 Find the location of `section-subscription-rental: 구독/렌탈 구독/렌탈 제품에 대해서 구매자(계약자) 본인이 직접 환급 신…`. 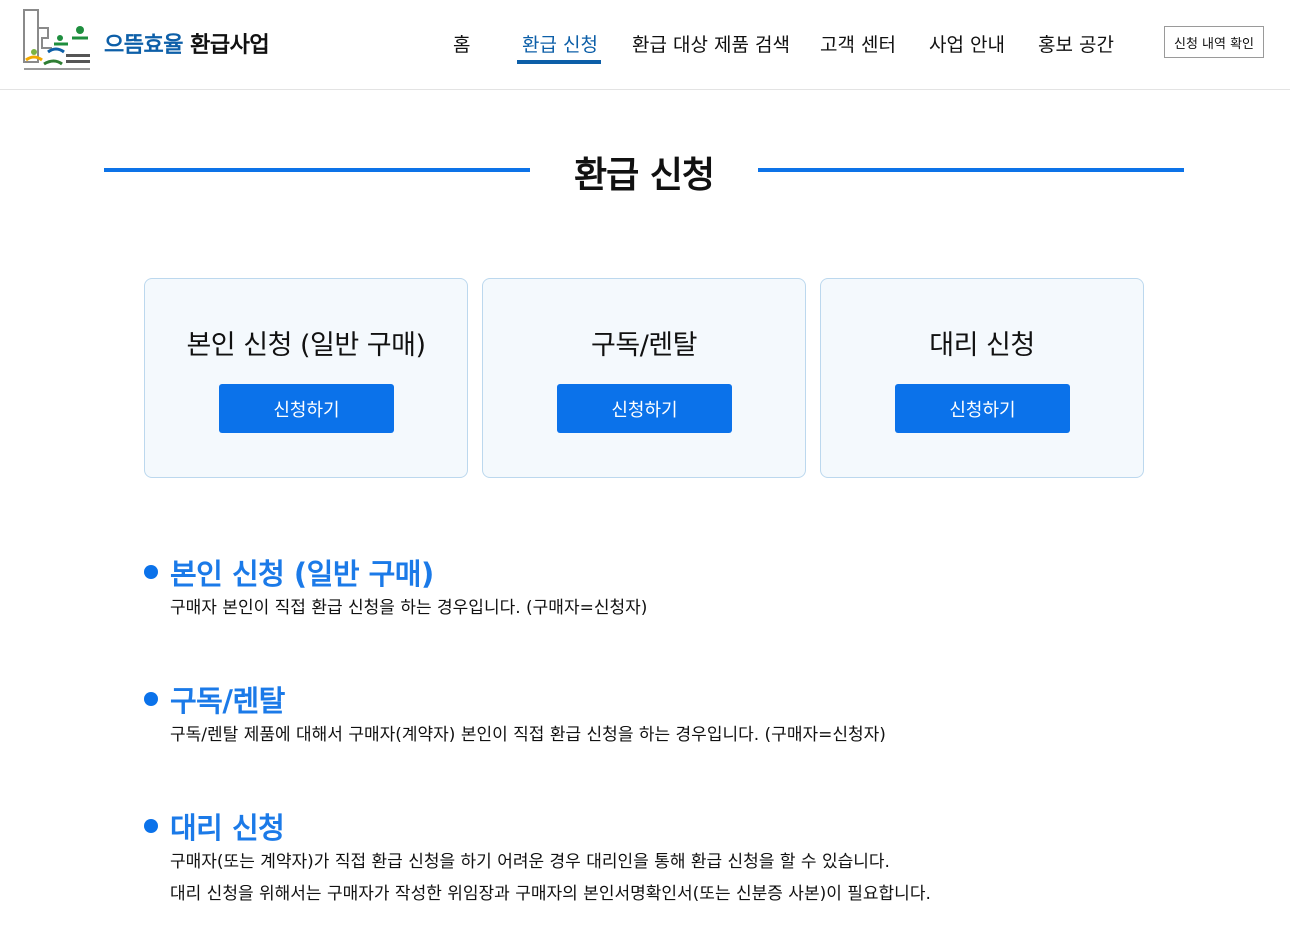

section-subscription-rental: 구독/렌탈 구독/렌탈 제품에 대해서 구매자(계약자) 본인이 직접 환급 신… is located at coordinates (644, 715).